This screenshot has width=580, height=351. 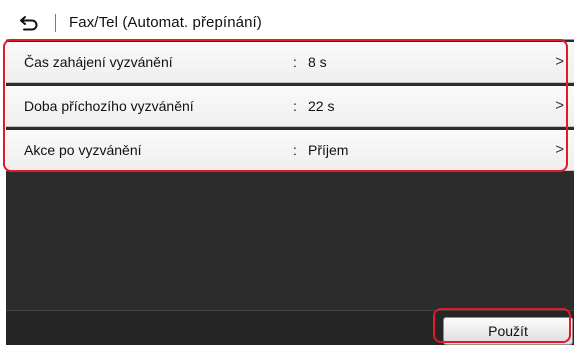 I want to click on setting-label: Čas zahájení vyzvánění, so click(x=98, y=62).